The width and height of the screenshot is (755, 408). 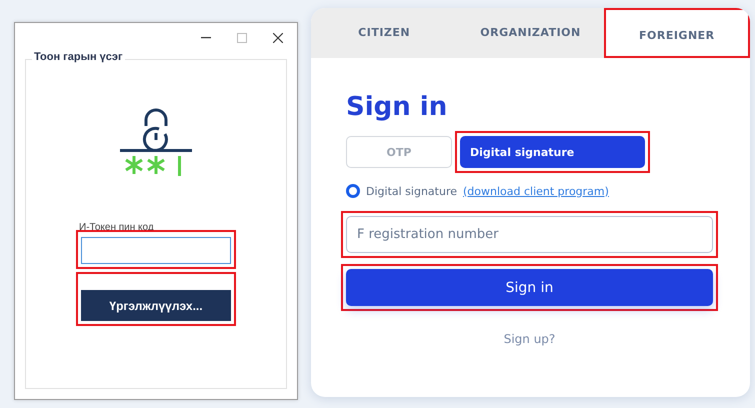 What do you see at coordinates (384, 33) in the screenshot?
I see `login-tab: CITIZEN` at bounding box center [384, 33].